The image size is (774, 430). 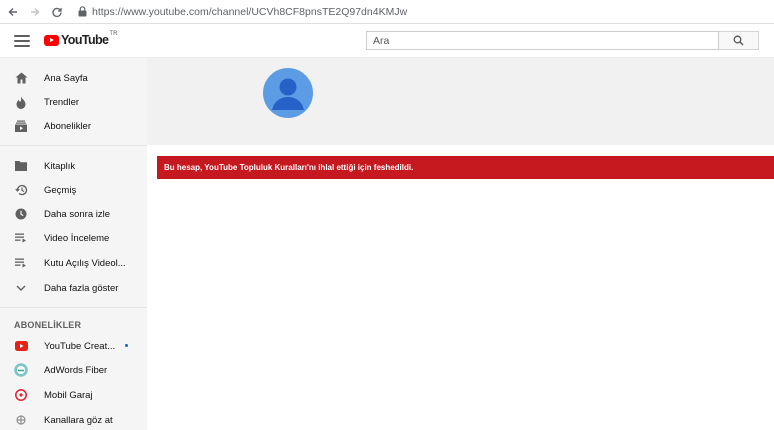 I want to click on sidebar-item-label: Ana Sayfa, so click(x=66, y=78).